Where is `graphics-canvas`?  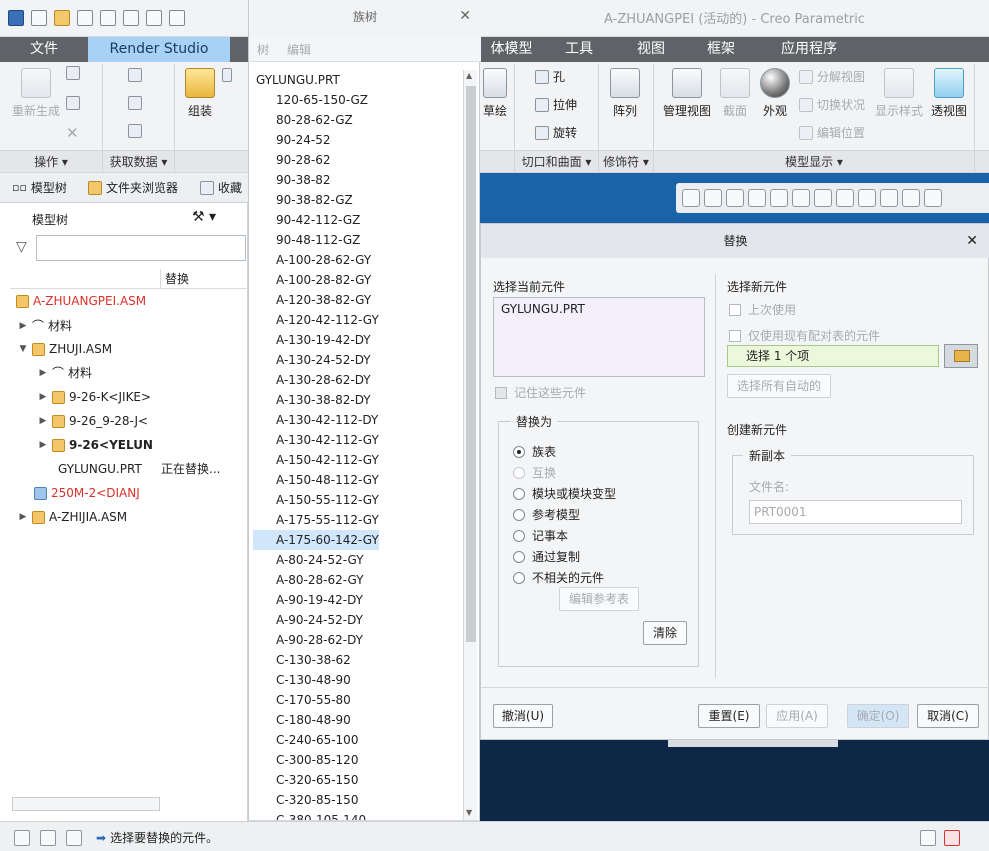
graphics-canvas is located at coordinates (734, 780).